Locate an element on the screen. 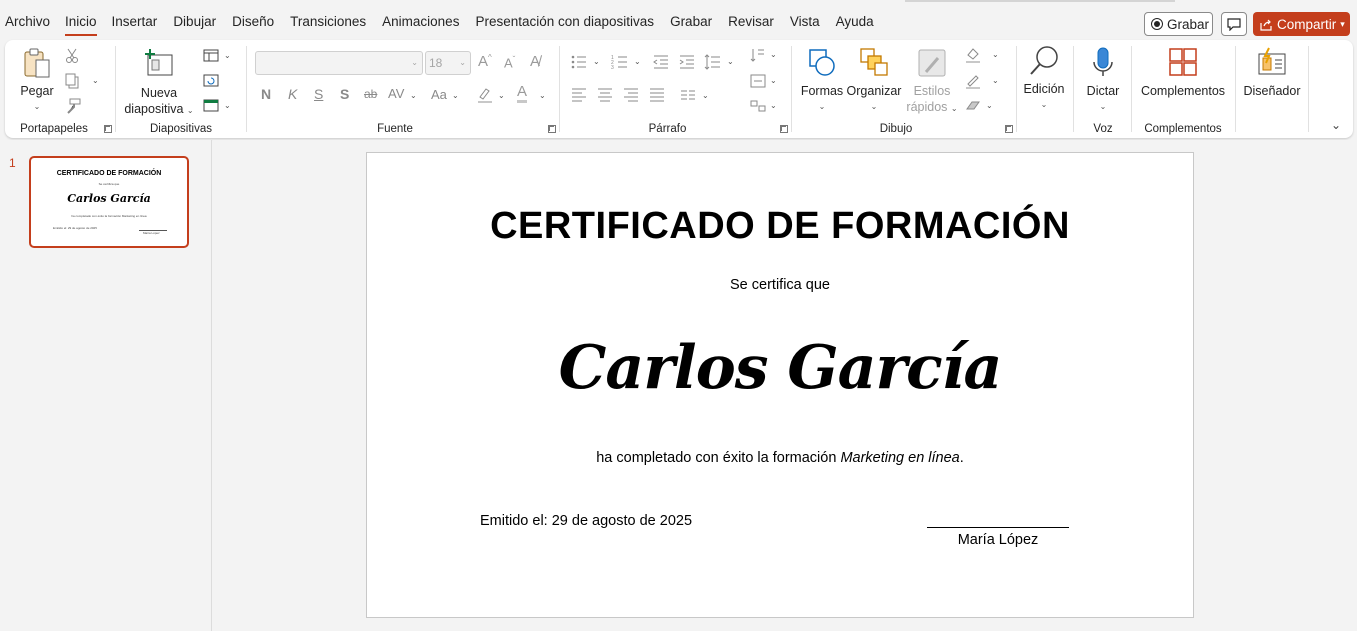  paragraph-launcher-icon is located at coordinates (784, 129).